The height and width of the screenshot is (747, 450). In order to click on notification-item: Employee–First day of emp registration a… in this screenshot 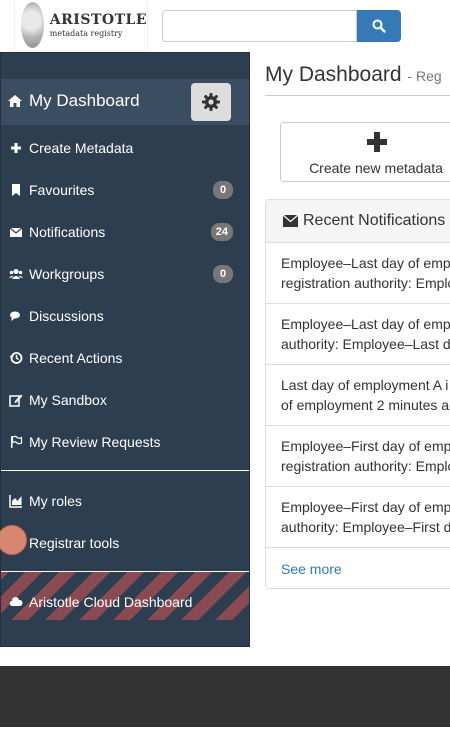, I will do `click(358, 456)`.